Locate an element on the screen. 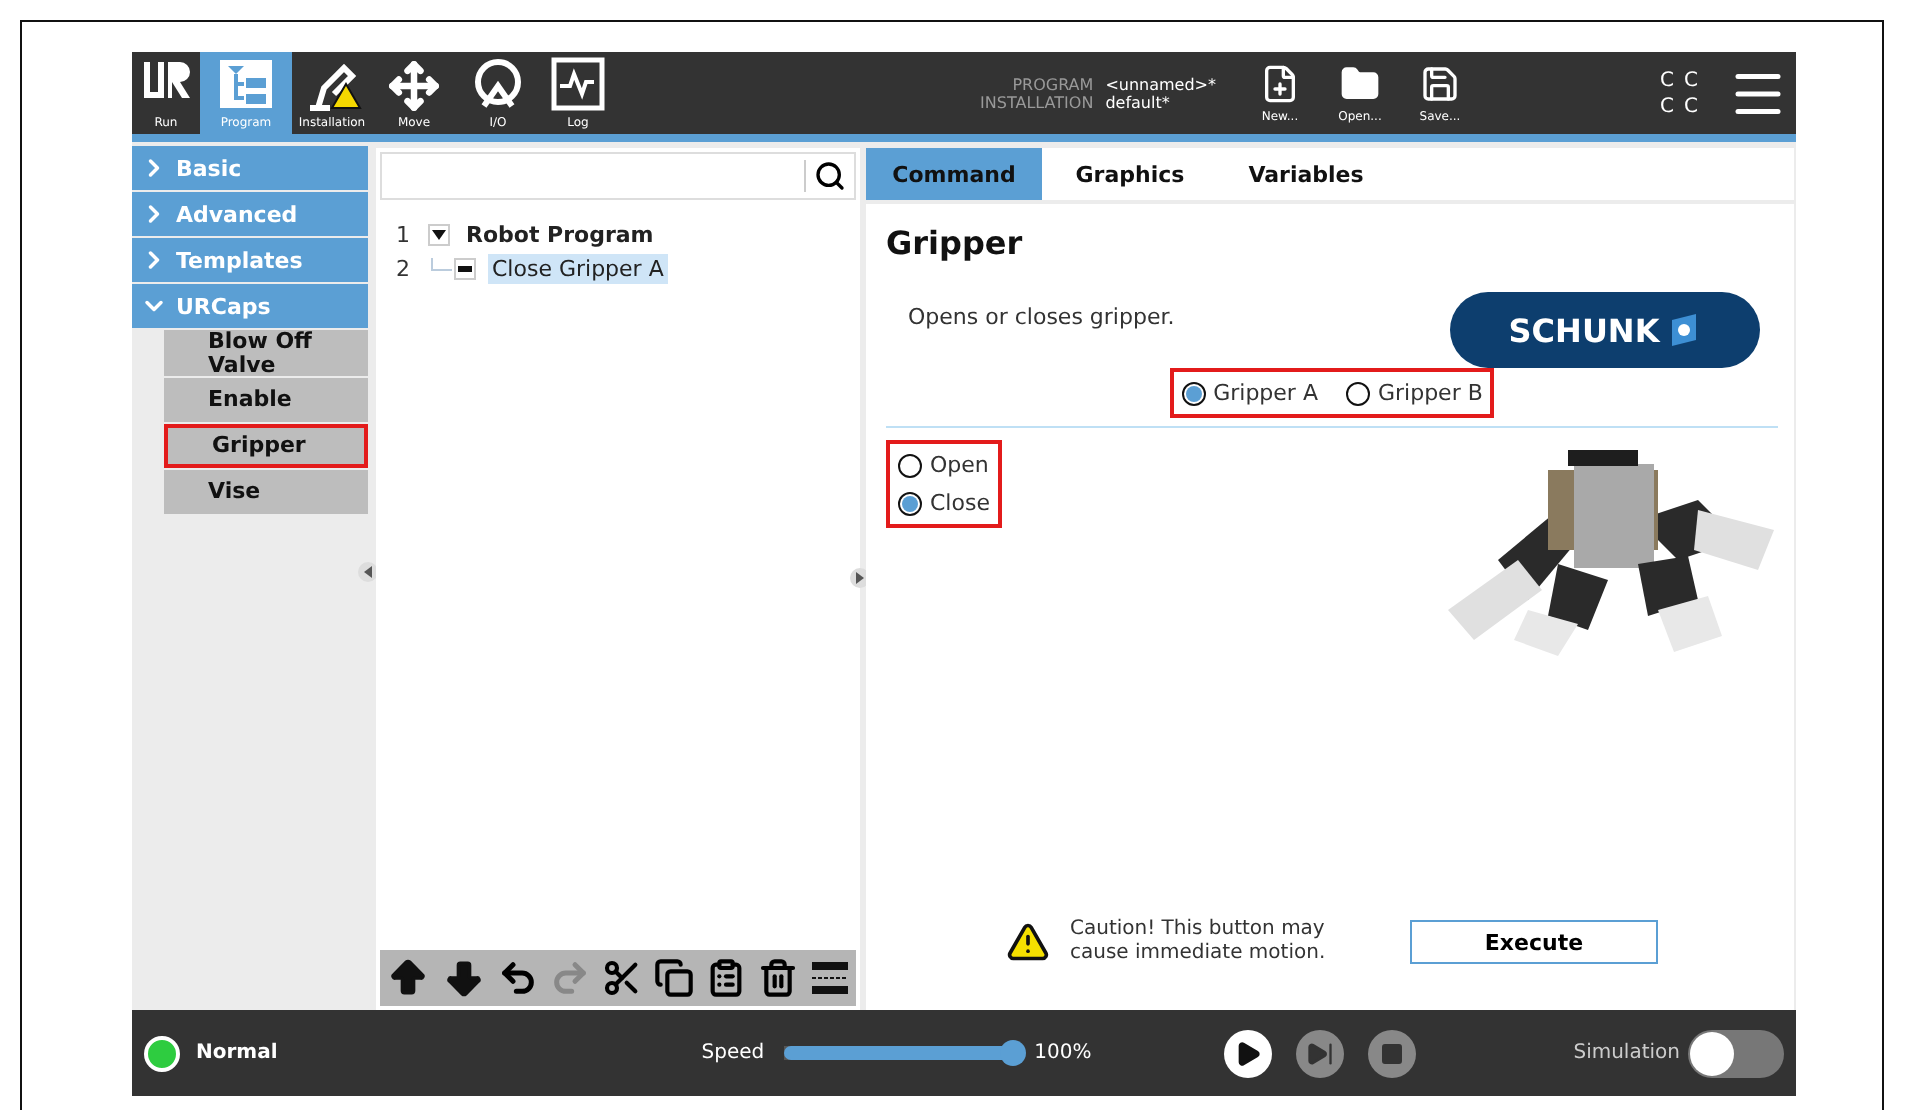  stop-icon is located at coordinates (1391, 1053).